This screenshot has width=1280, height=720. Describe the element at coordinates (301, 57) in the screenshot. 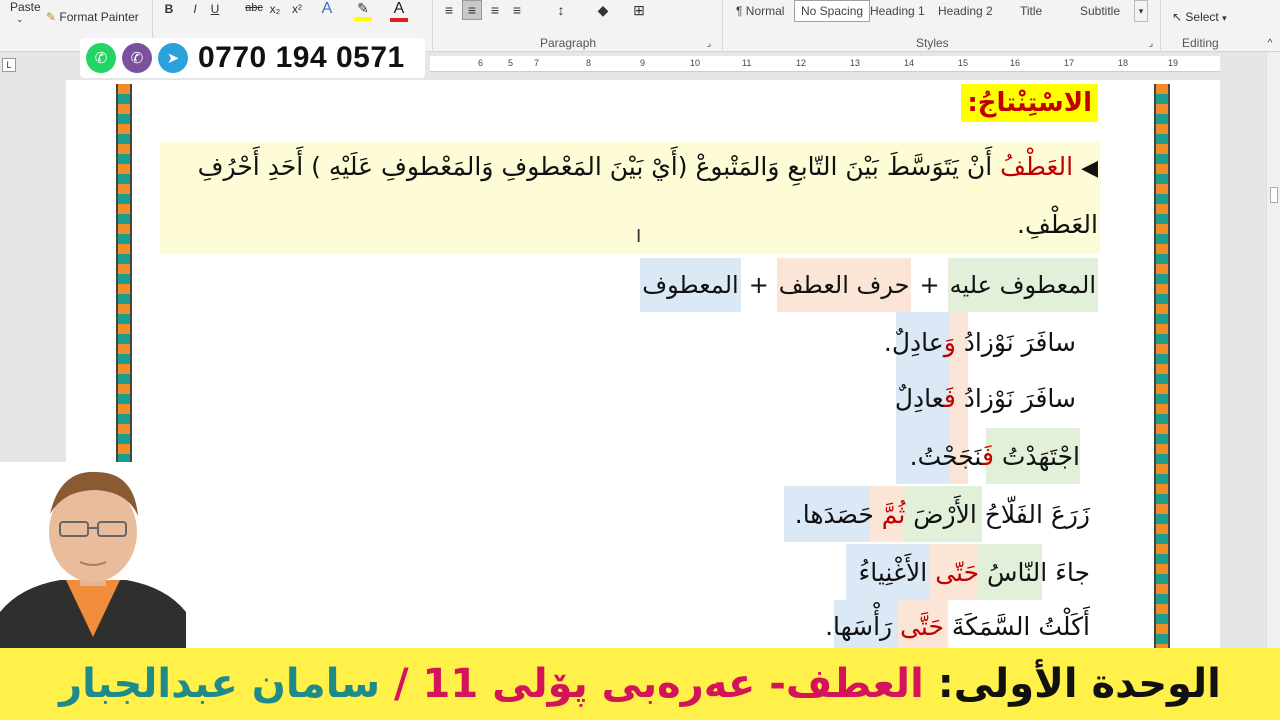

I see `phone-number: 0770 194 0571` at that location.